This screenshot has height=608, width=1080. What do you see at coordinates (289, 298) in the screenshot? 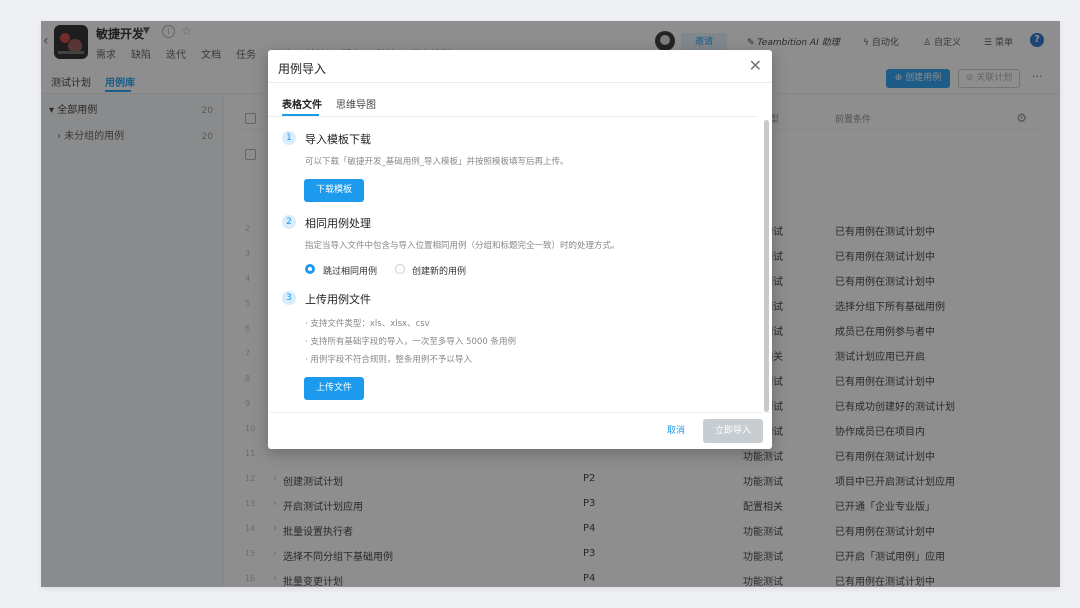
I see `step-3-badge: 3` at bounding box center [289, 298].